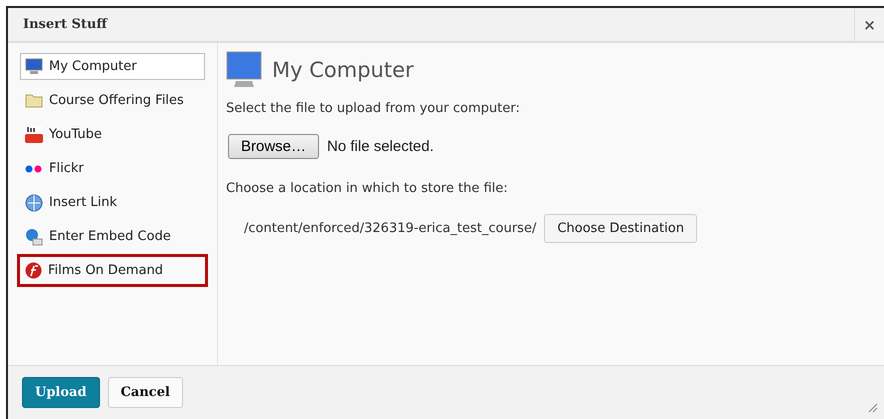  Describe the element at coordinates (116, 100) in the screenshot. I see `sidebar-item-label: Course Offering Files` at that location.